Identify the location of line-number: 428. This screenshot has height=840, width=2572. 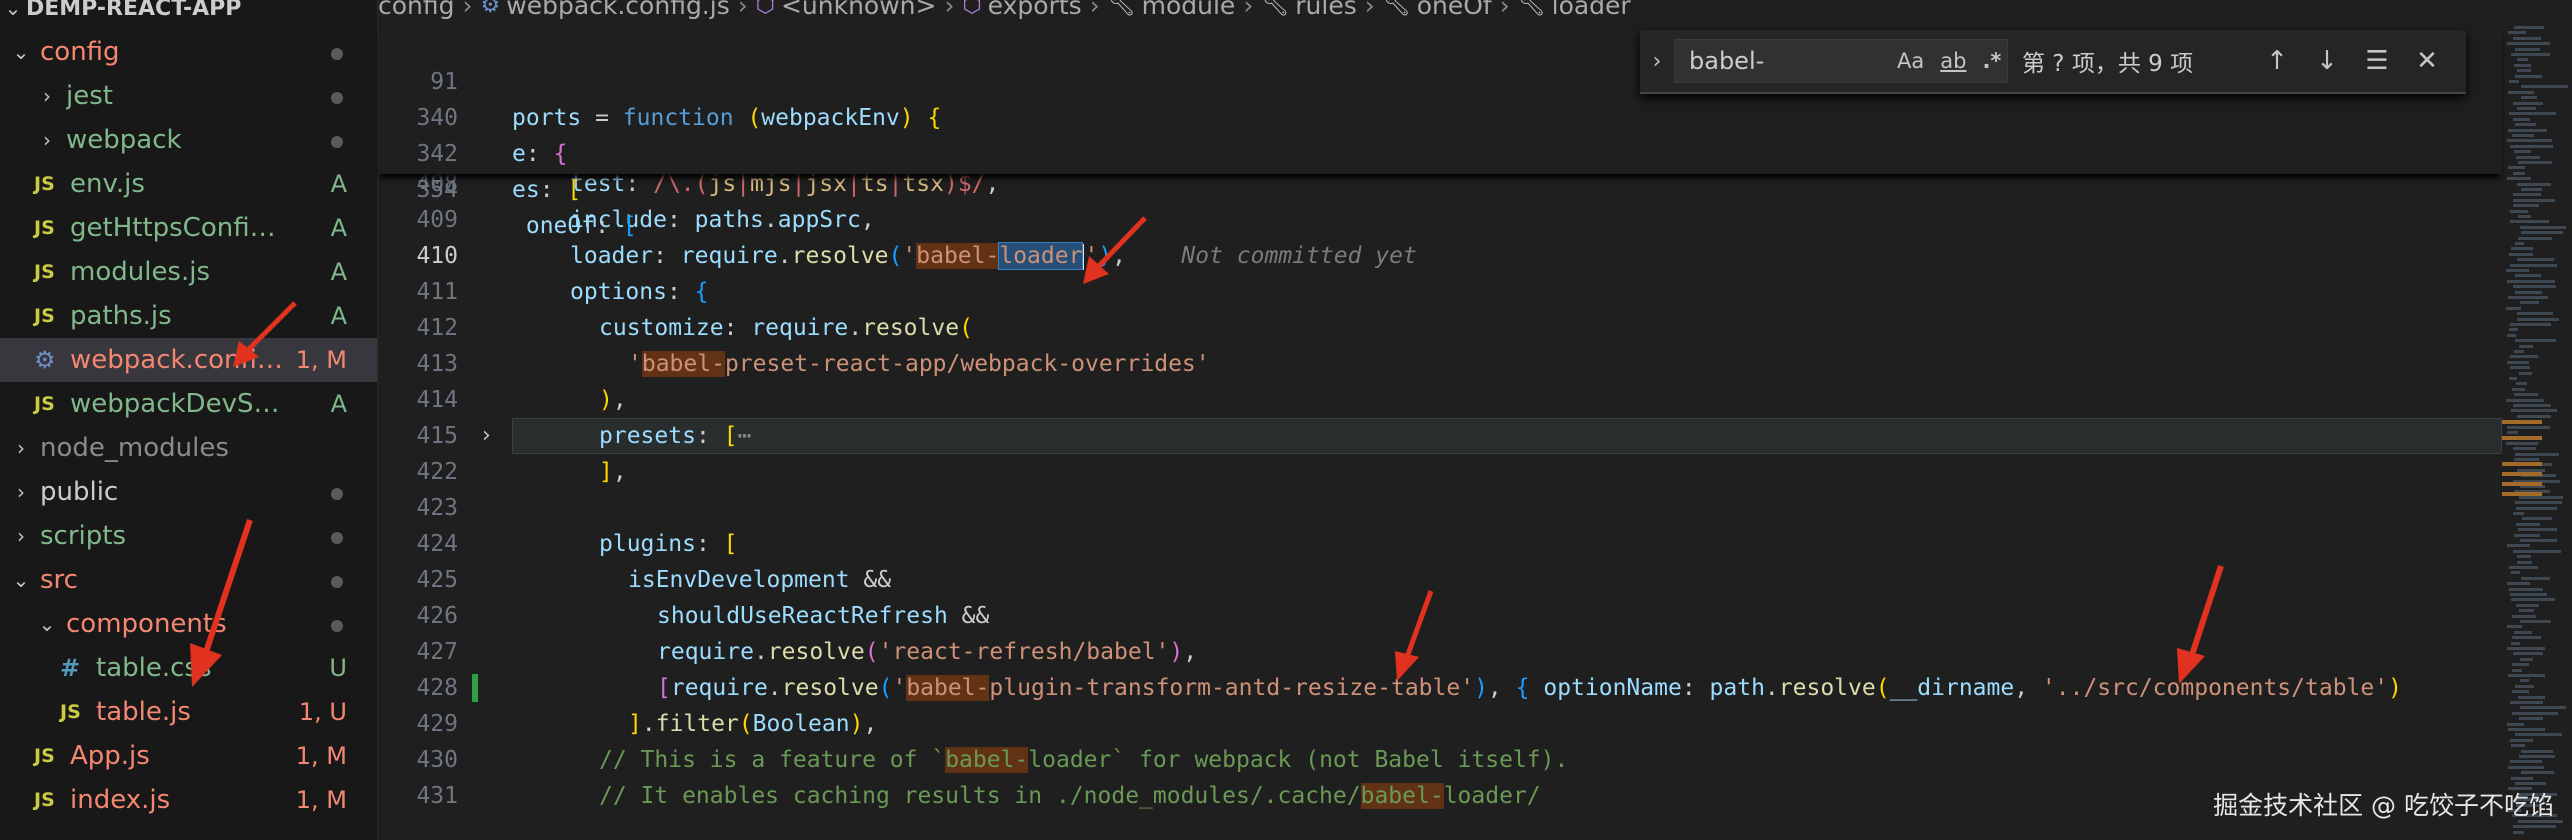
(437, 688).